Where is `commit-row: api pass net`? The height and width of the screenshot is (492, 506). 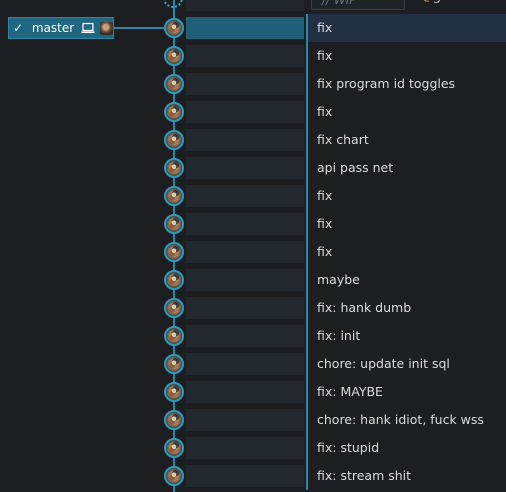 commit-row: api pass net is located at coordinates (253, 168).